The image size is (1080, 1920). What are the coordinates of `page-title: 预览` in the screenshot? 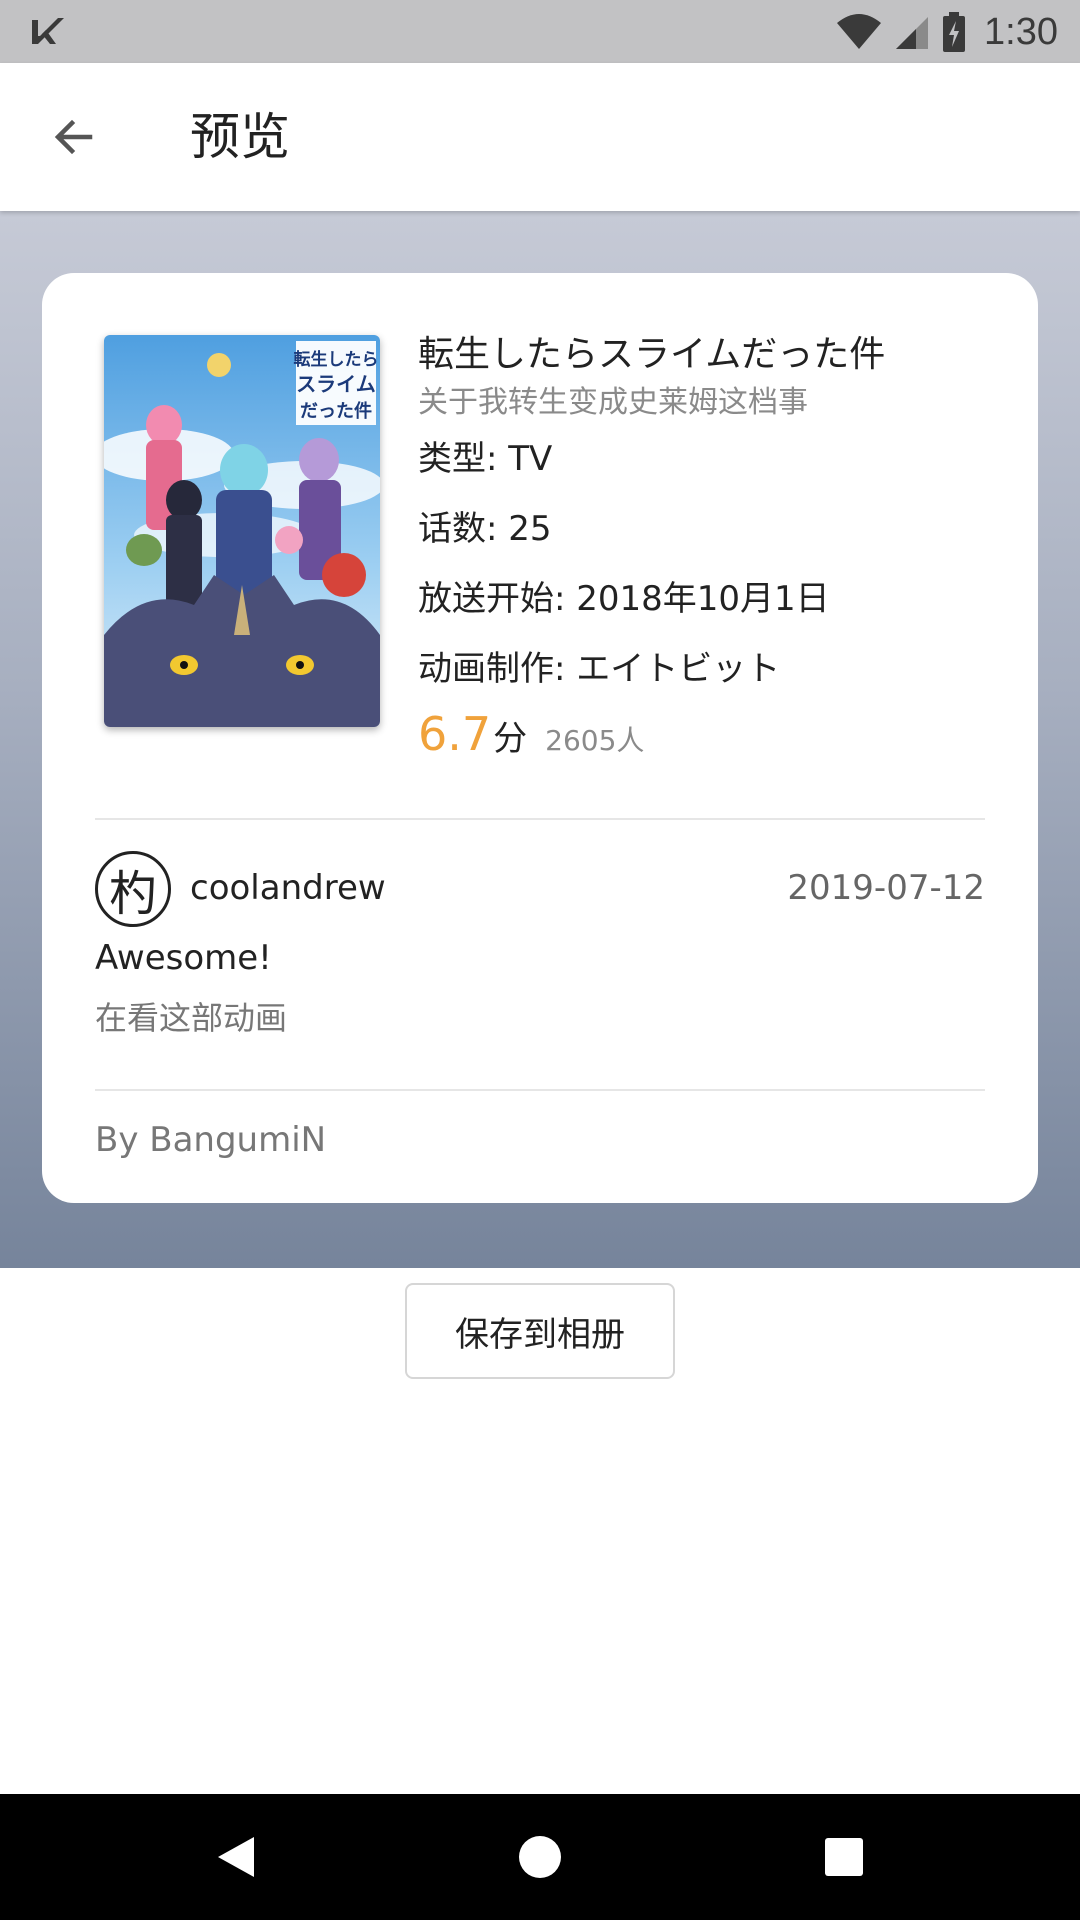 It's located at (240, 137).